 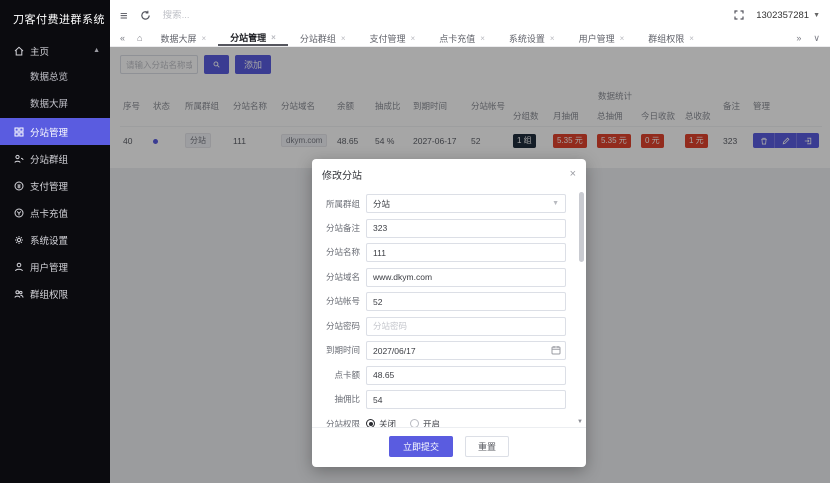 I want to click on field-label: 分站帐号, so click(x=342, y=301).